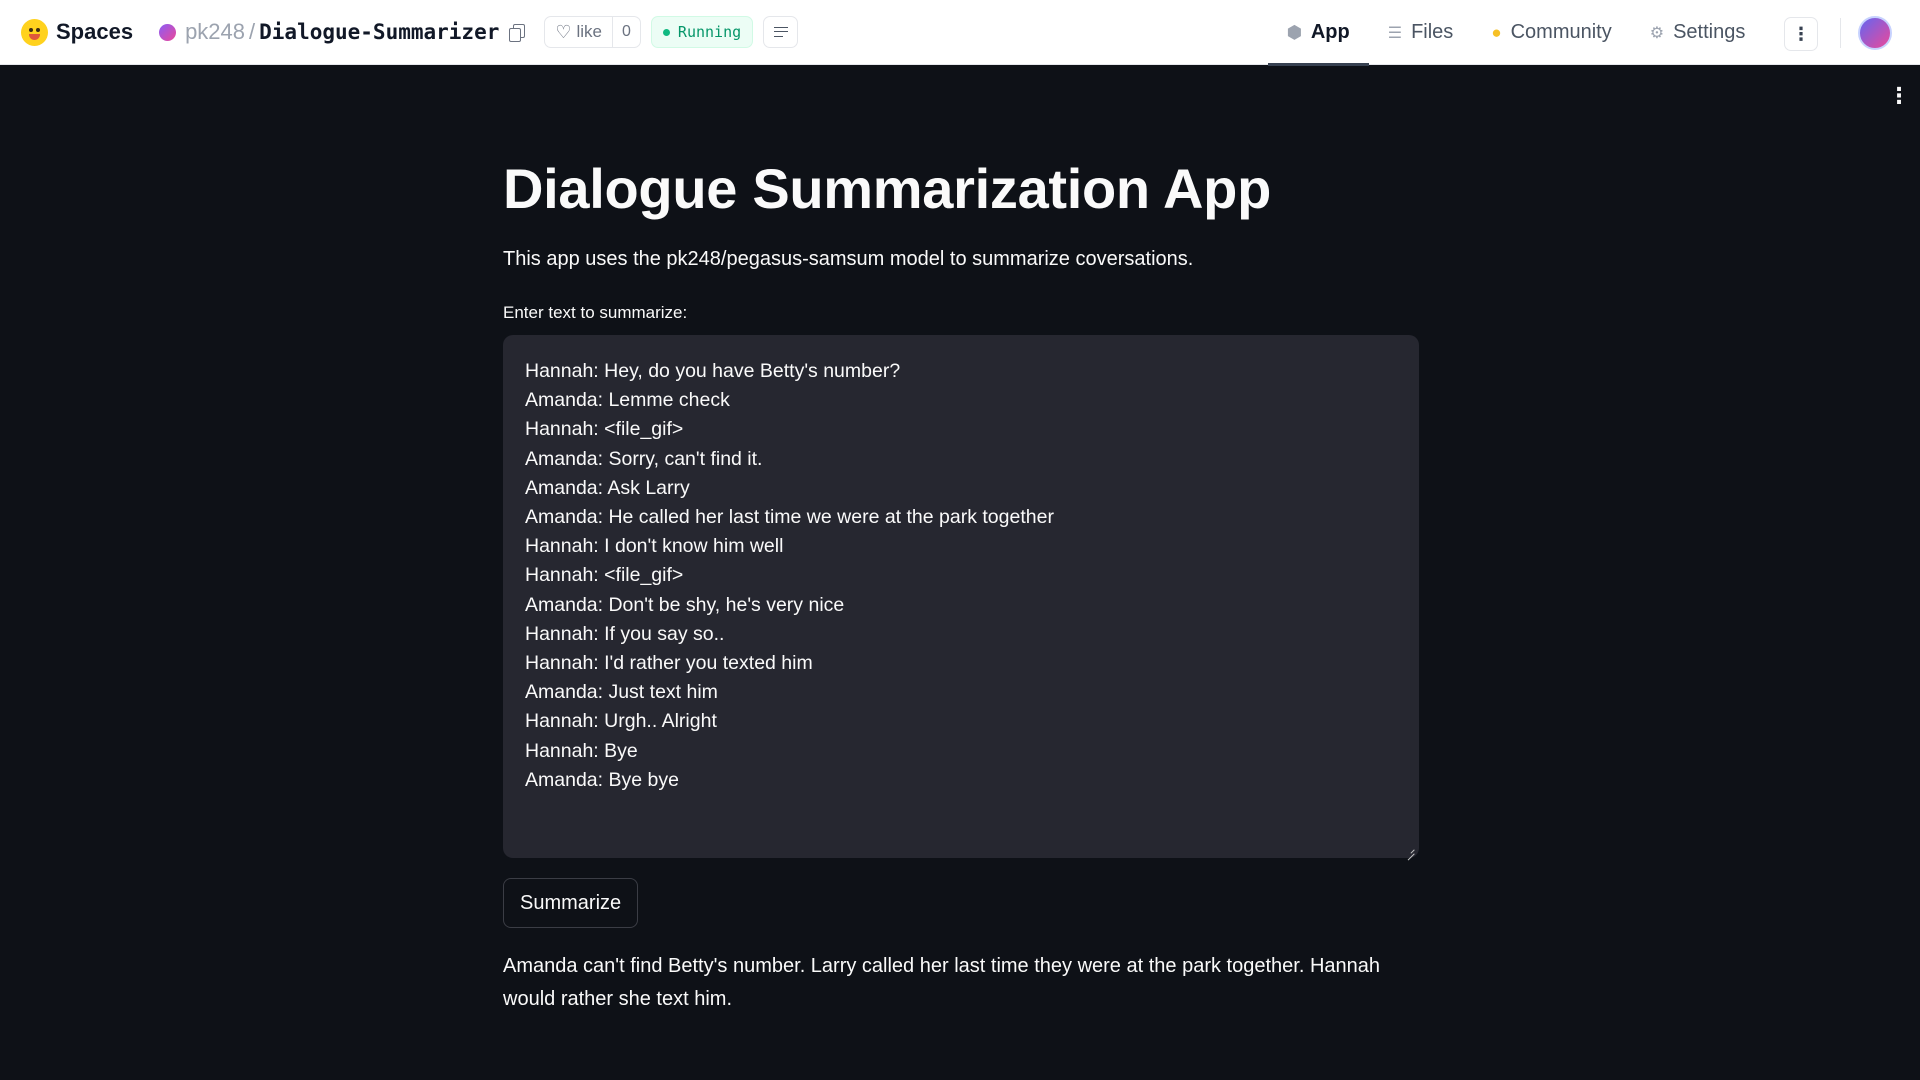 This screenshot has height=1080, width=1920. What do you see at coordinates (1709, 32) in the screenshot?
I see `tab-settings-label: Settings` at bounding box center [1709, 32].